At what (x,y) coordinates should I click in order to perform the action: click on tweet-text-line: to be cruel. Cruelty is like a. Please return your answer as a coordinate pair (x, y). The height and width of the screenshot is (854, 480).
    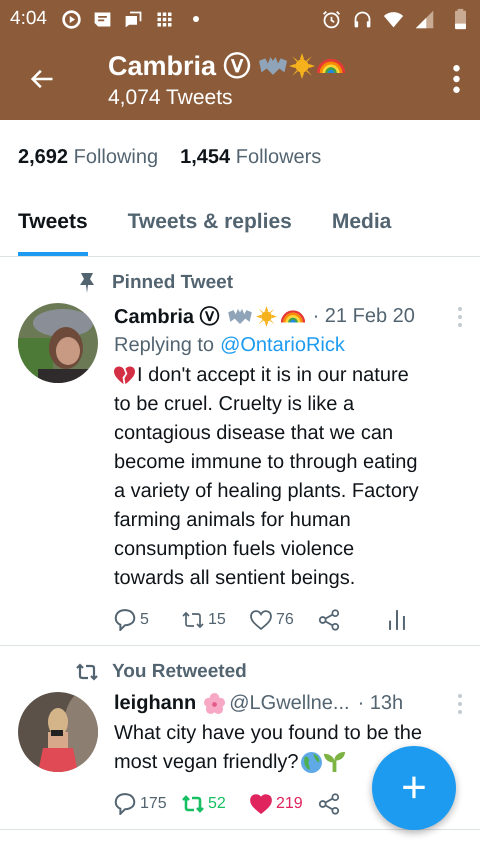
    Looking at the image, I should click on (234, 404).